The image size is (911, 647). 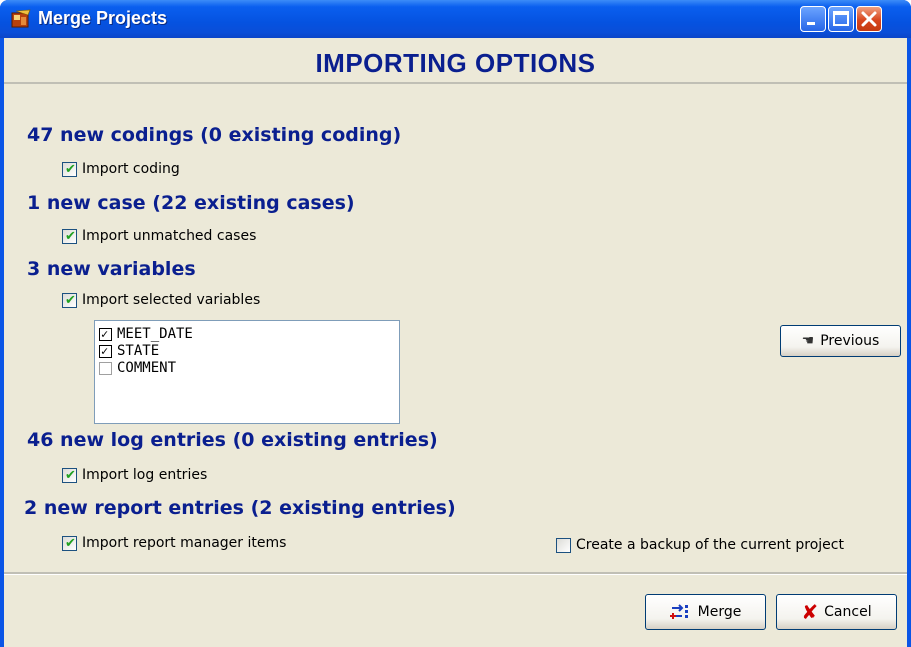 What do you see at coordinates (103, 18) in the screenshot?
I see `window-title: Merge Projects` at bounding box center [103, 18].